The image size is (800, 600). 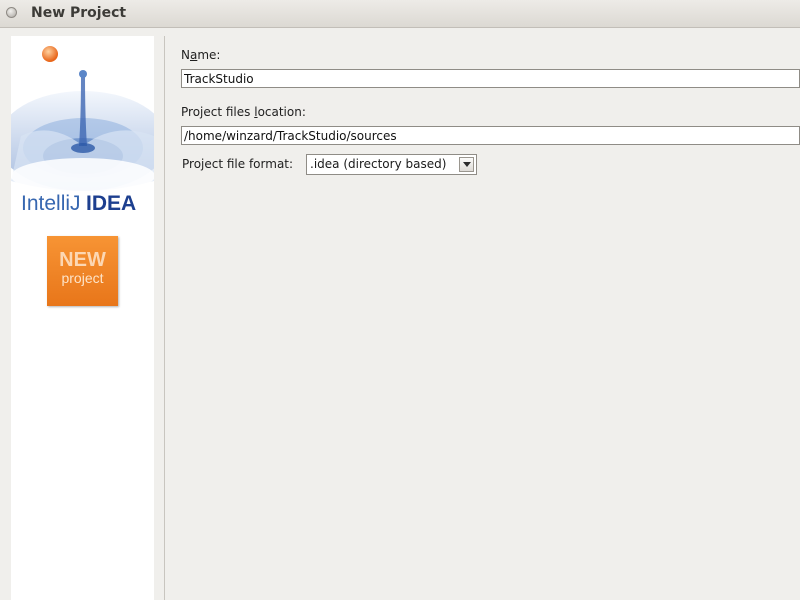 I want to click on logo-text-intellij: IntelliJ, so click(x=51, y=203).